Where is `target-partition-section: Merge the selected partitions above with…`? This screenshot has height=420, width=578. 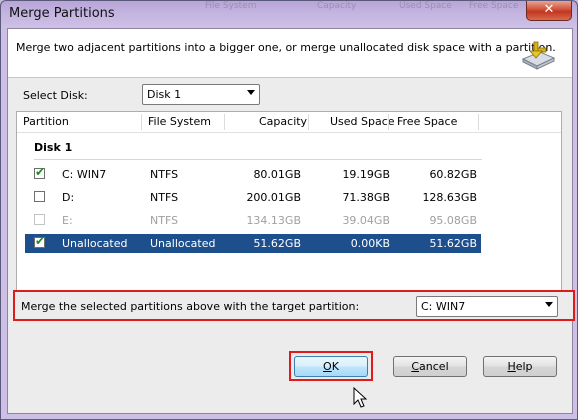
target-partition-section: Merge the selected partitions above with… is located at coordinates (294, 305).